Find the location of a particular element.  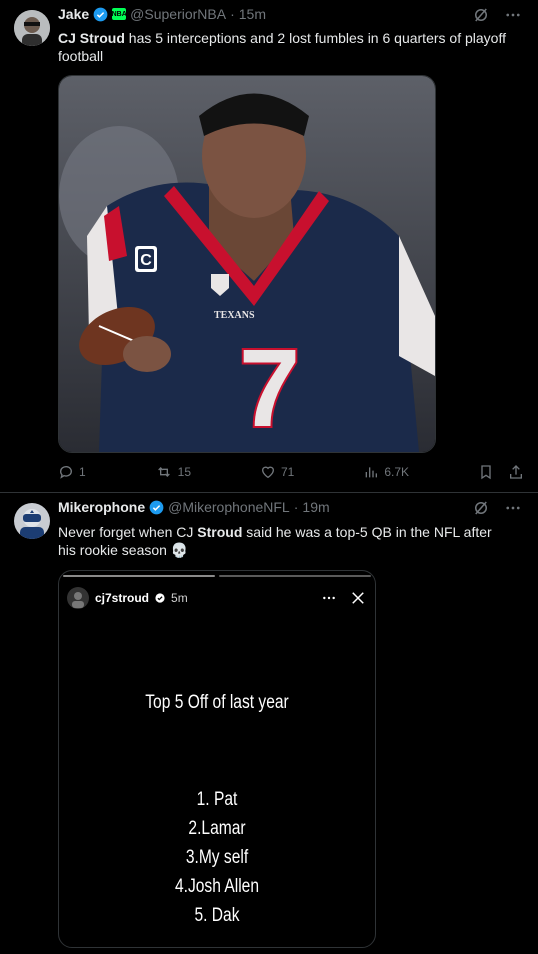

story-close-icon is located at coordinates (358, 598).